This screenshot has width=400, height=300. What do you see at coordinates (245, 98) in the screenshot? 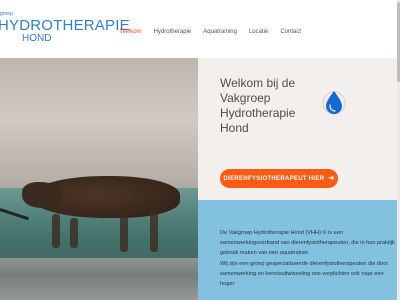
I see `hero-title-line: Vakgroep` at bounding box center [245, 98].